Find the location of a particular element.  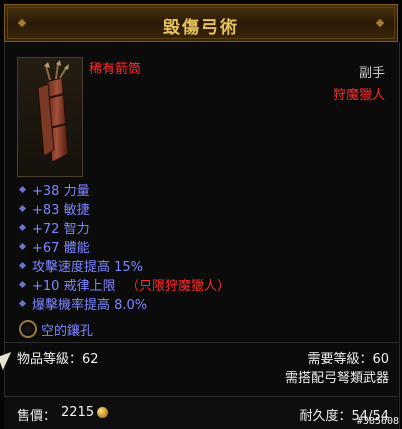

item-title: 毀傷弓術 is located at coordinates (201, 28).